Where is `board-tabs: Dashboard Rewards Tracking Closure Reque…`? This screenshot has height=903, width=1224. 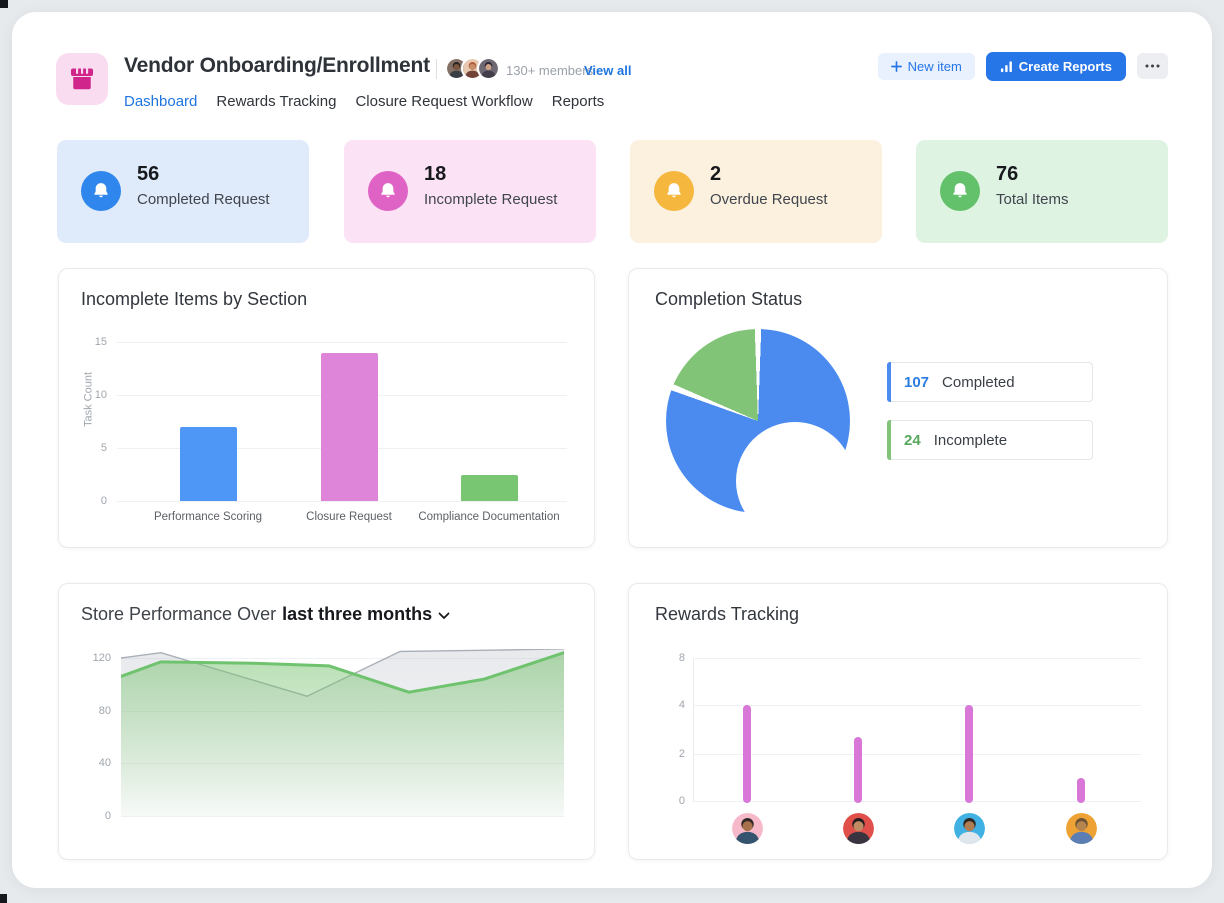
board-tabs: Dashboard Rewards Tracking Closure Reque… is located at coordinates (364, 101).